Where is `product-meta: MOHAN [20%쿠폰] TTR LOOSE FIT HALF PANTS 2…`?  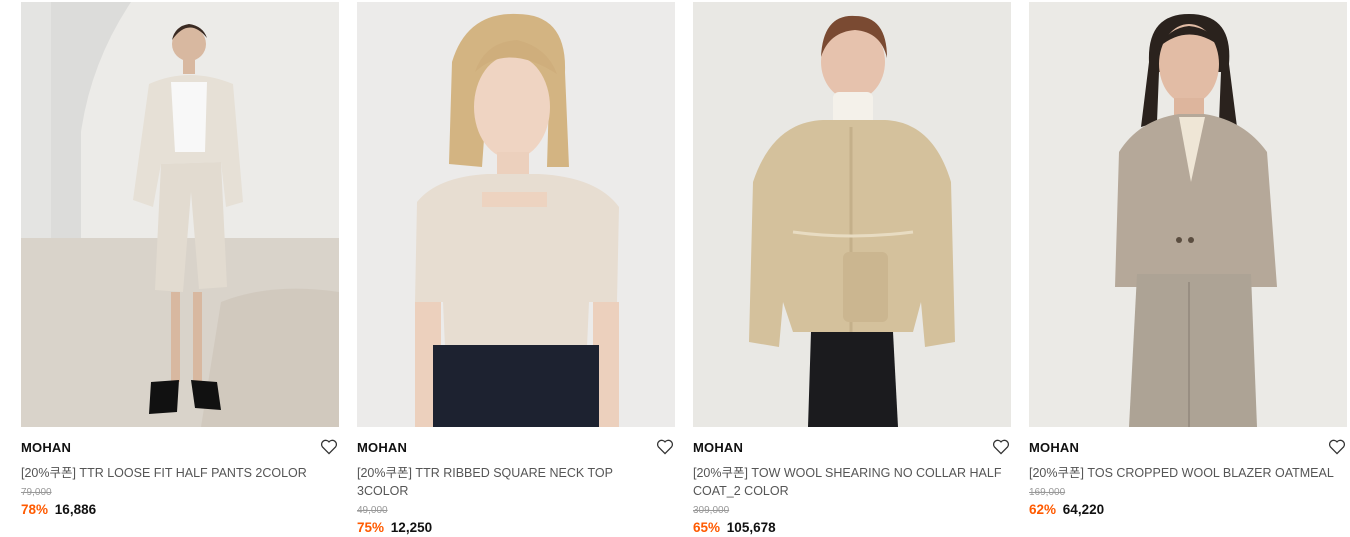
product-meta: MOHAN [20%쿠폰] TTR LOOSE FIT HALF PANTS 2… is located at coordinates (180, 473).